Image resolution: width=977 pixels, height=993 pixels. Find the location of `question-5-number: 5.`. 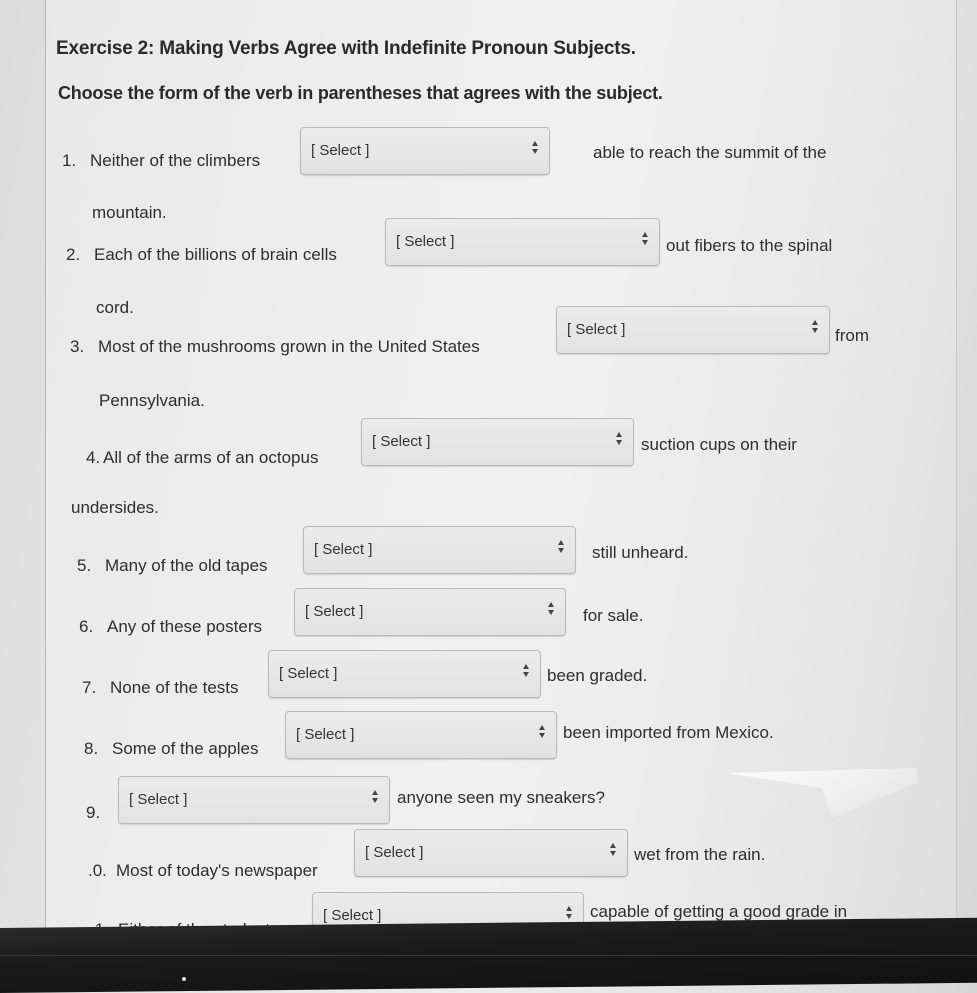

question-5-number: 5. is located at coordinates (84, 565).